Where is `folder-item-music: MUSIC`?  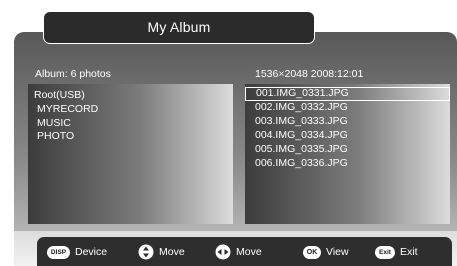
folder-item-music: MUSIC is located at coordinates (54, 123).